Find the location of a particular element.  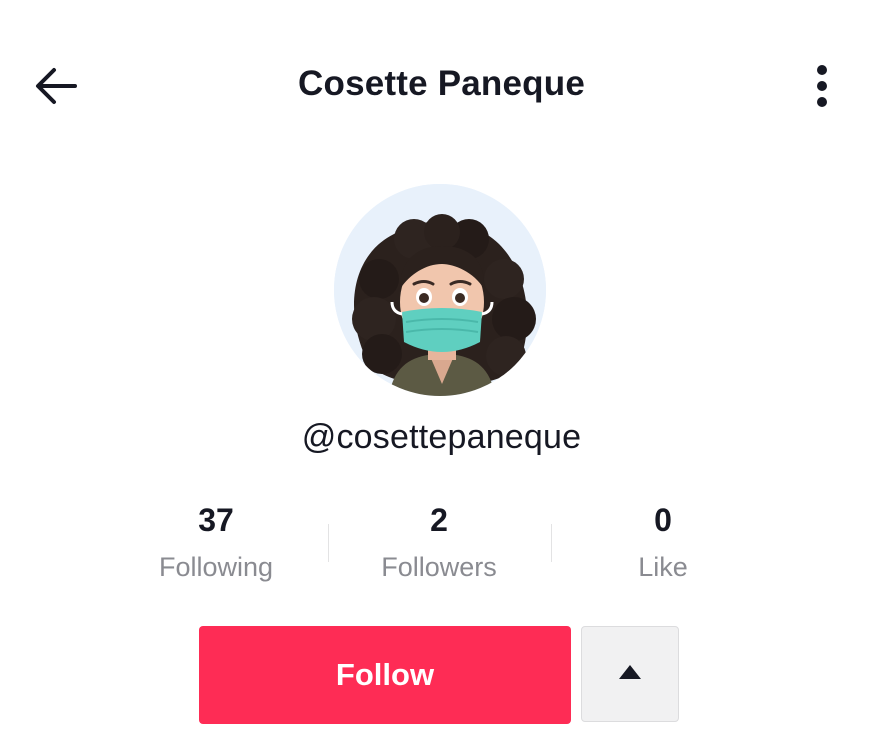

likes-count: 0 is located at coordinates (663, 520).